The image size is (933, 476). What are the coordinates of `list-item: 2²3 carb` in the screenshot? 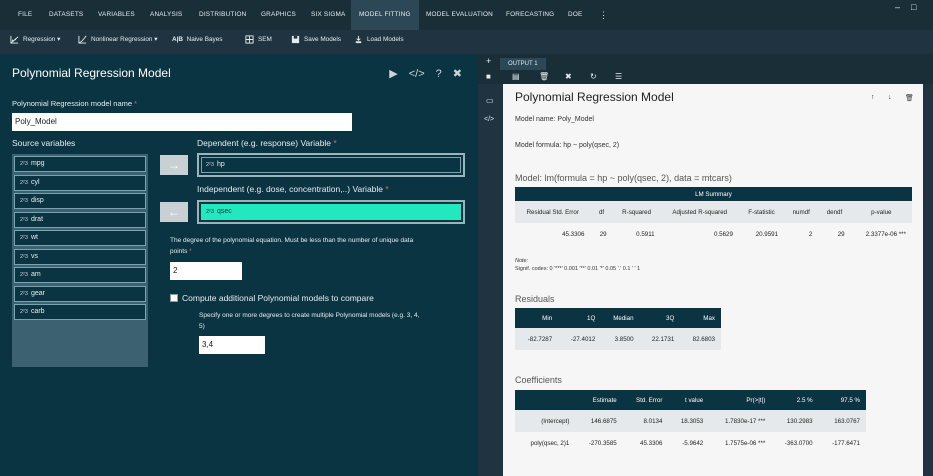 It's located at (80, 312).